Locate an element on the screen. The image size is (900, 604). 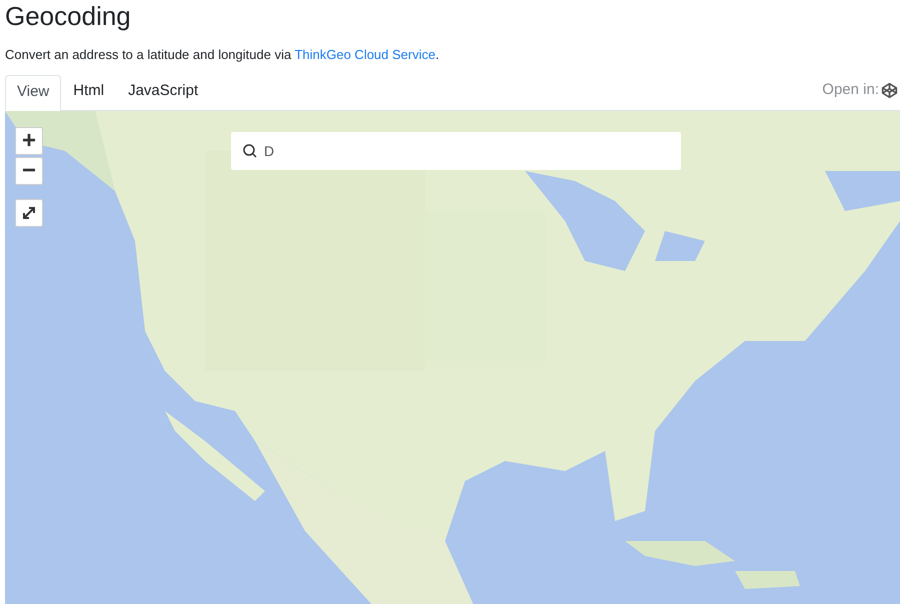
description: Convert an address to a latitude and longitude via ThinkGeo Cloud Service. is located at coordinates (222, 54).